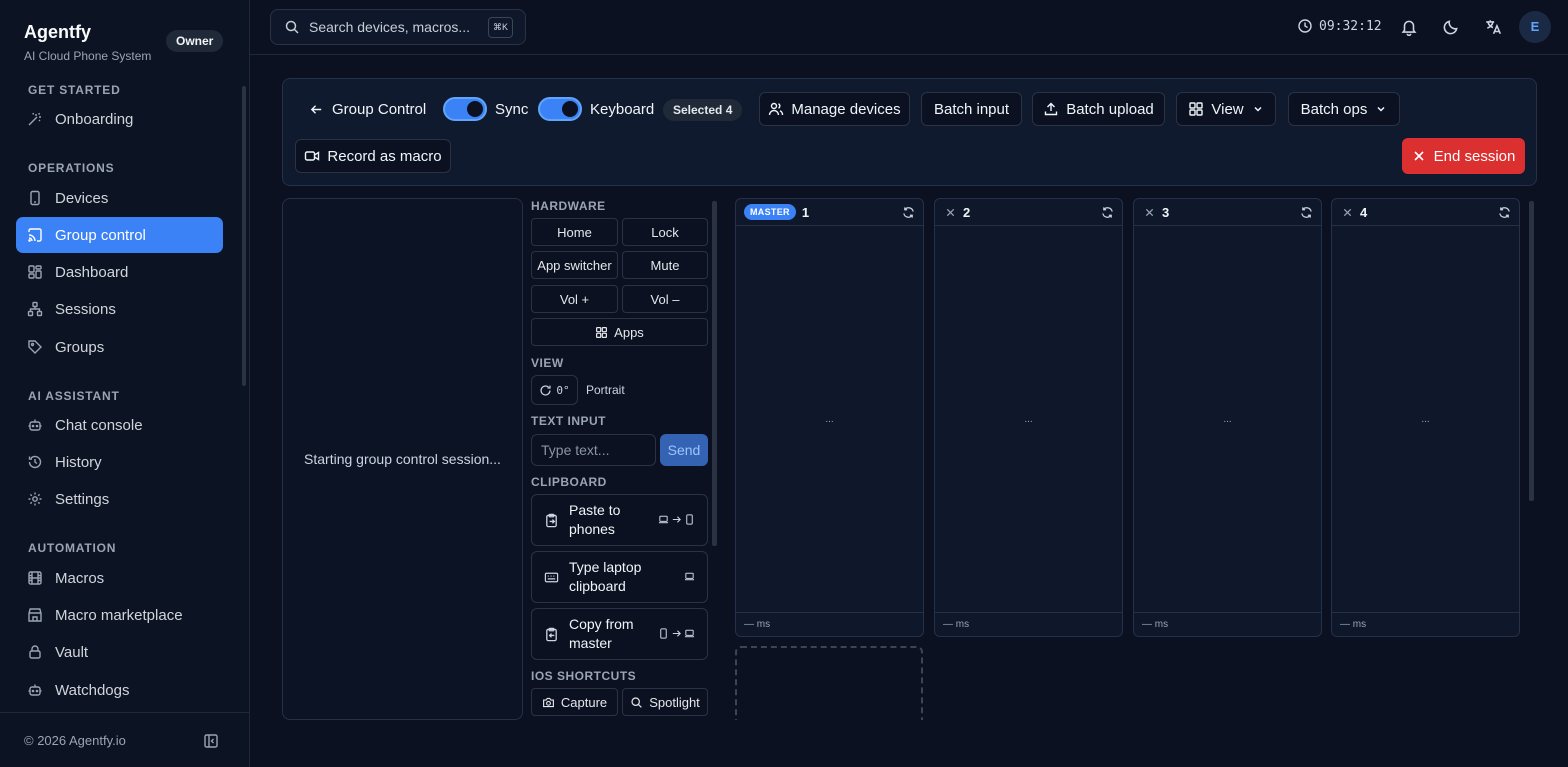 Image resolution: width=1568 pixels, height=767 pixels. What do you see at coordinates (384, 156) in the screenshot?
I see `record-macro-label: Record as macro` at bounding box center [384, 156].